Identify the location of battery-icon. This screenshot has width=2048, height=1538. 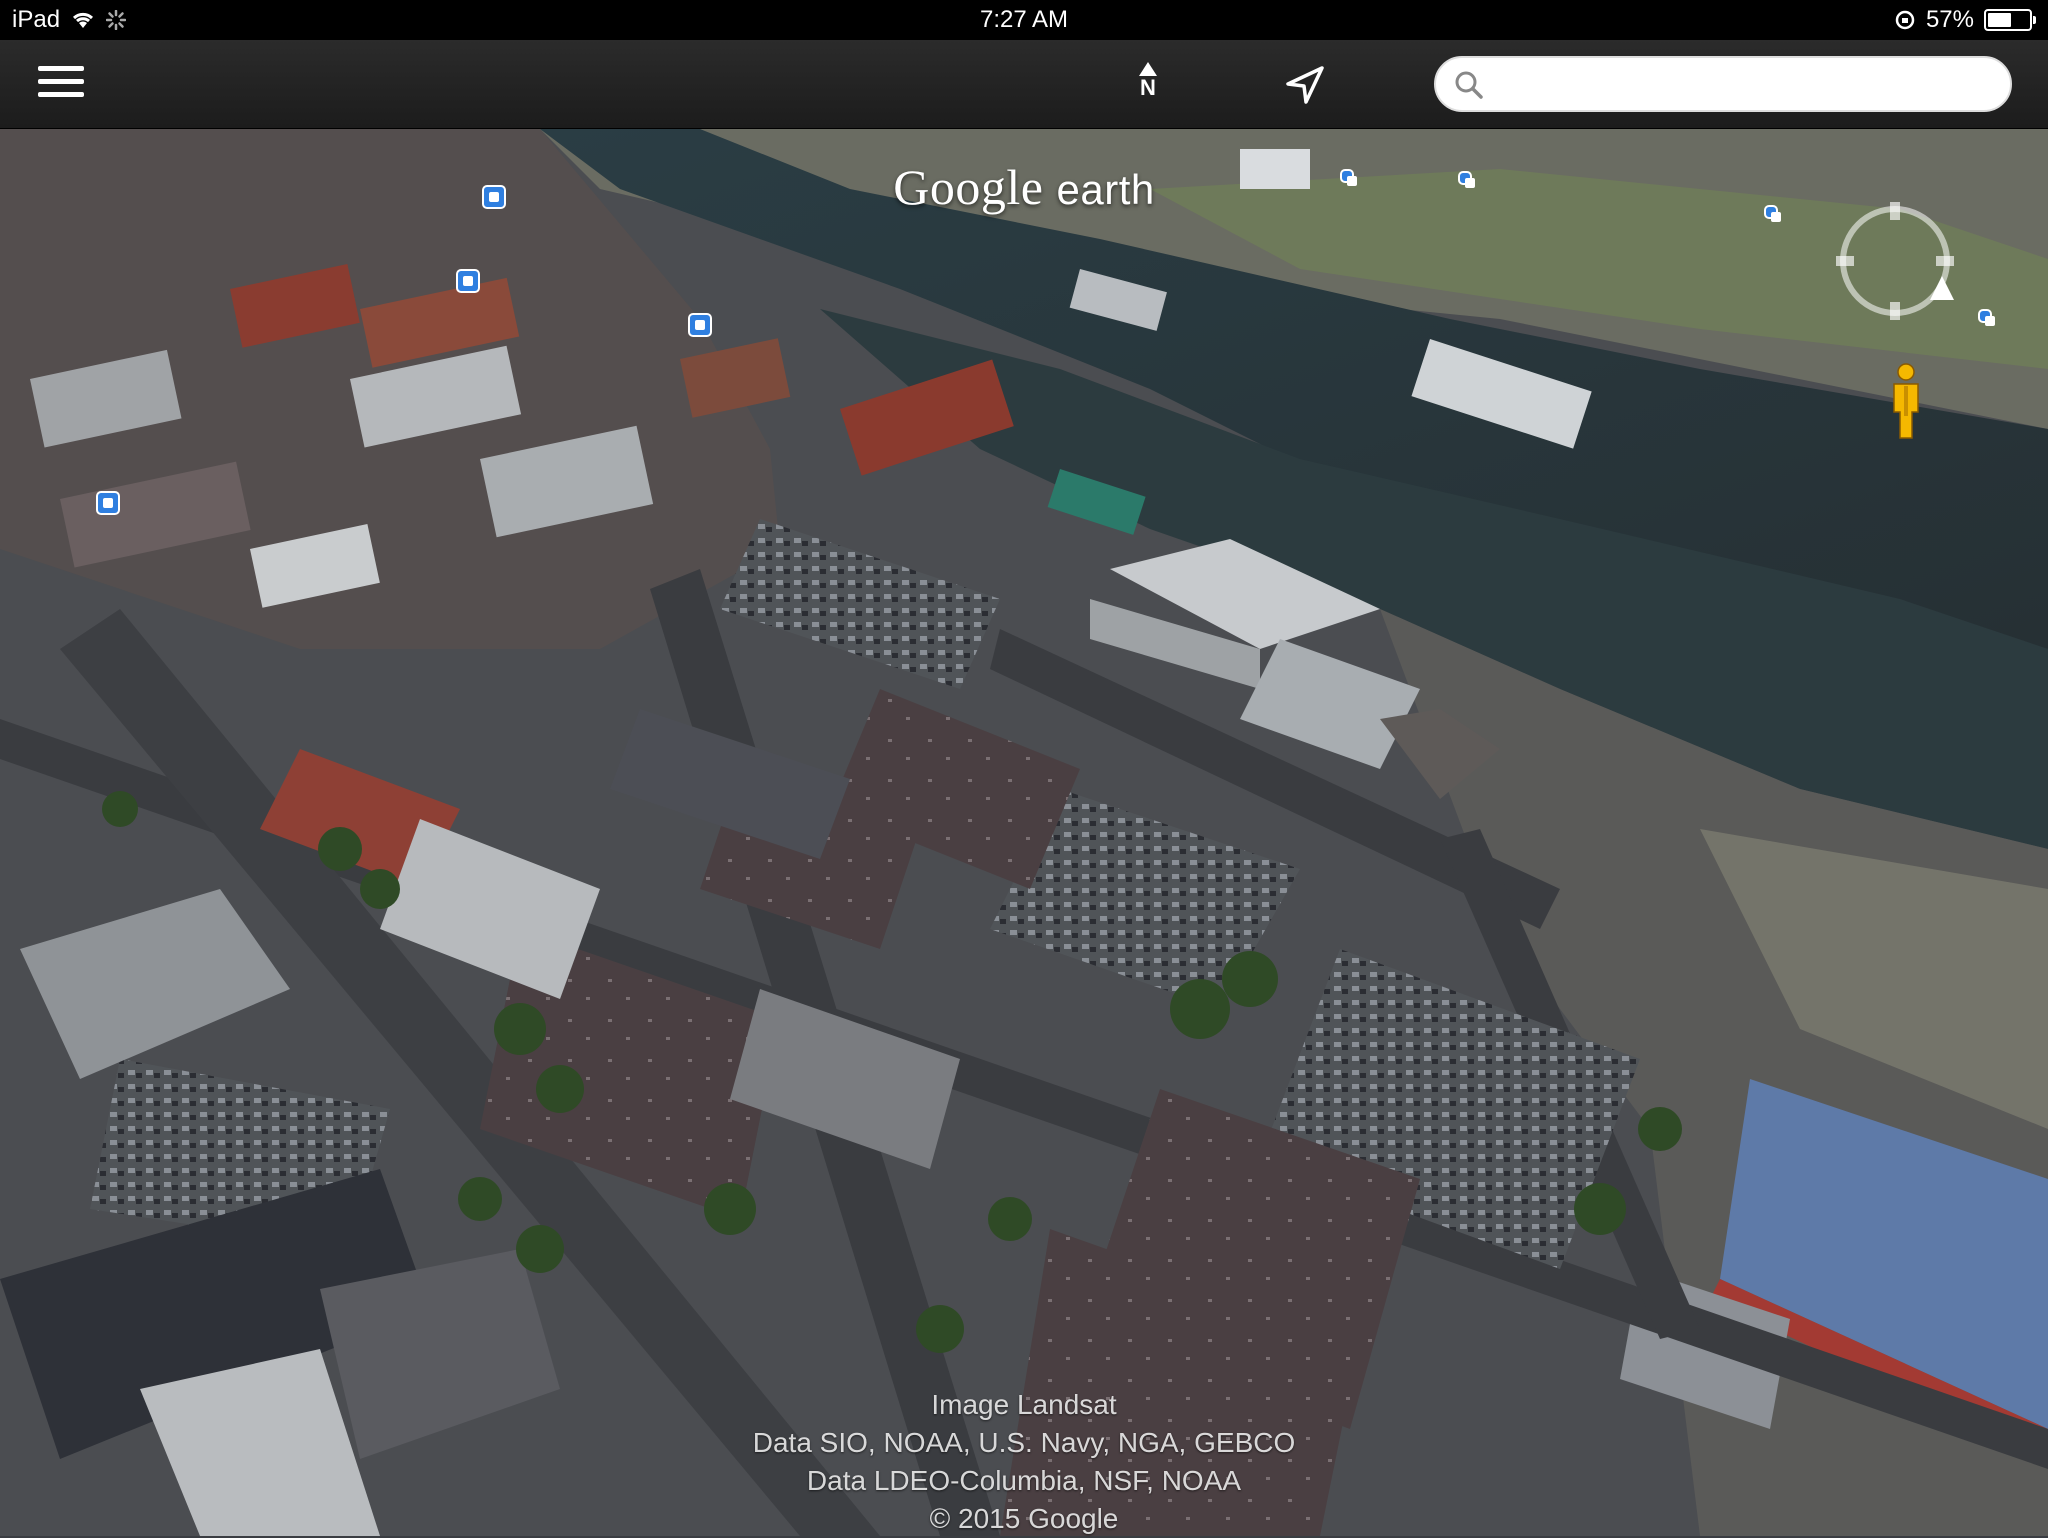
(2010, 20).